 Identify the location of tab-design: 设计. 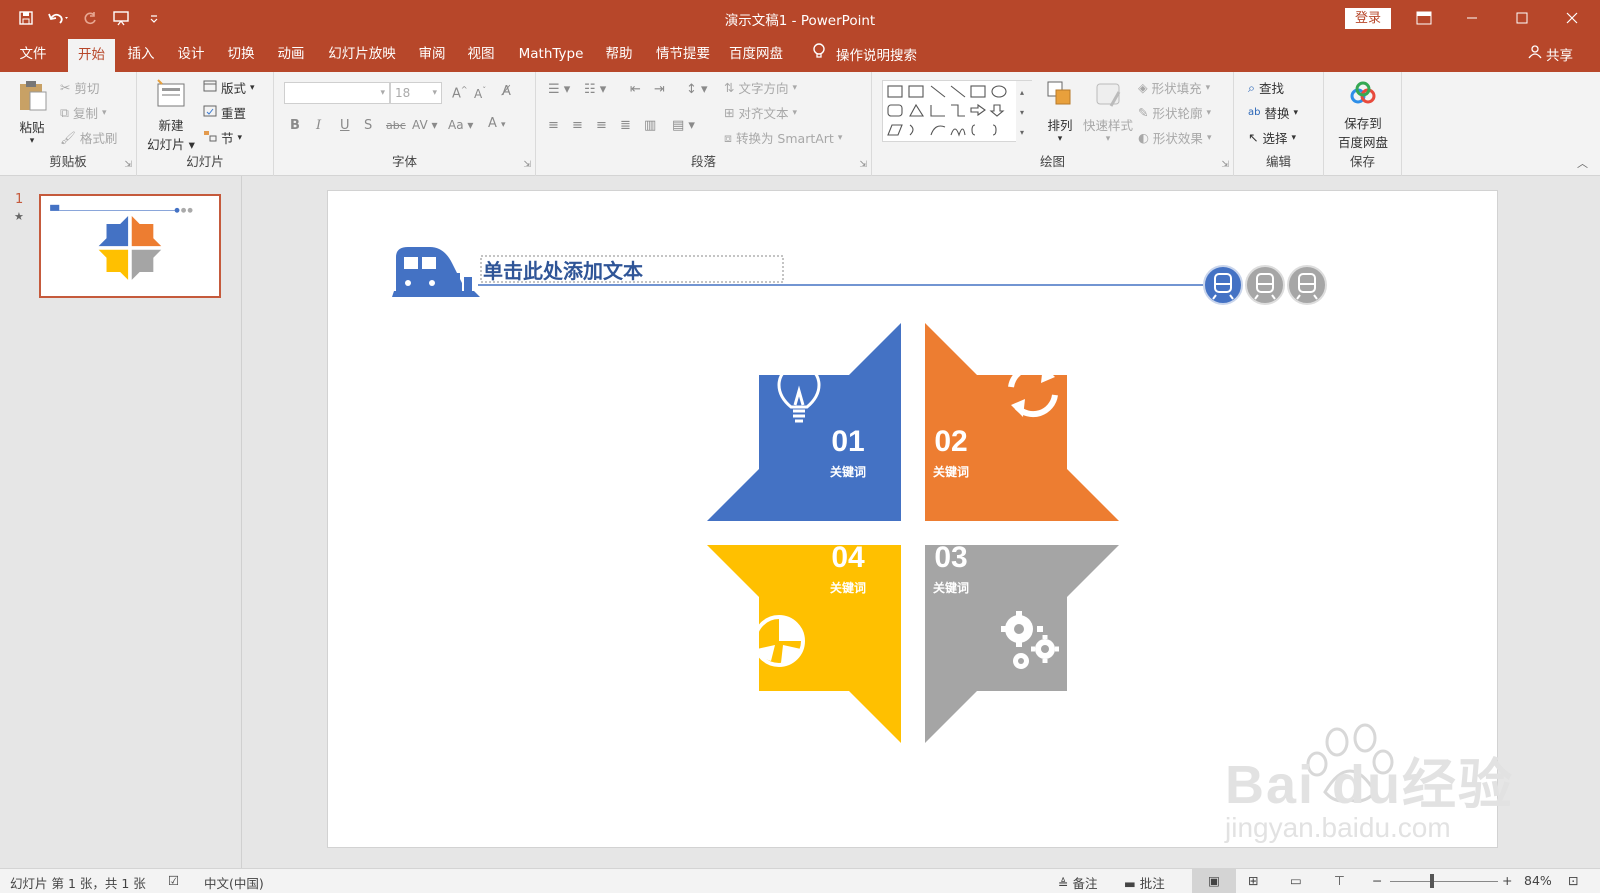
(191, 54).